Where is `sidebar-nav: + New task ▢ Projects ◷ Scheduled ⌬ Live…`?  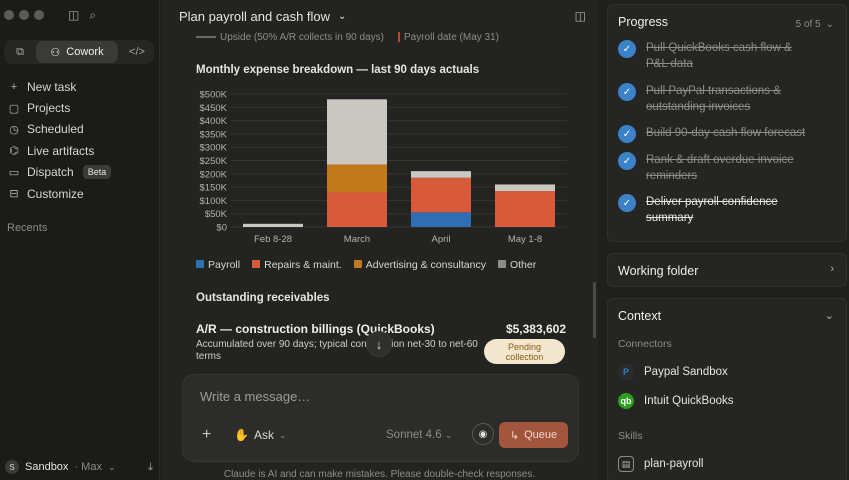 sidebar-nav: + New task ▢ Projects ◷ Scheduled ⌬ Live… is located at coordinates (80, 140).